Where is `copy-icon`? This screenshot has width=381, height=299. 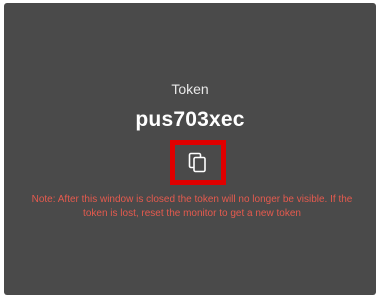 copy-icon is located at coordinates (198, 163).